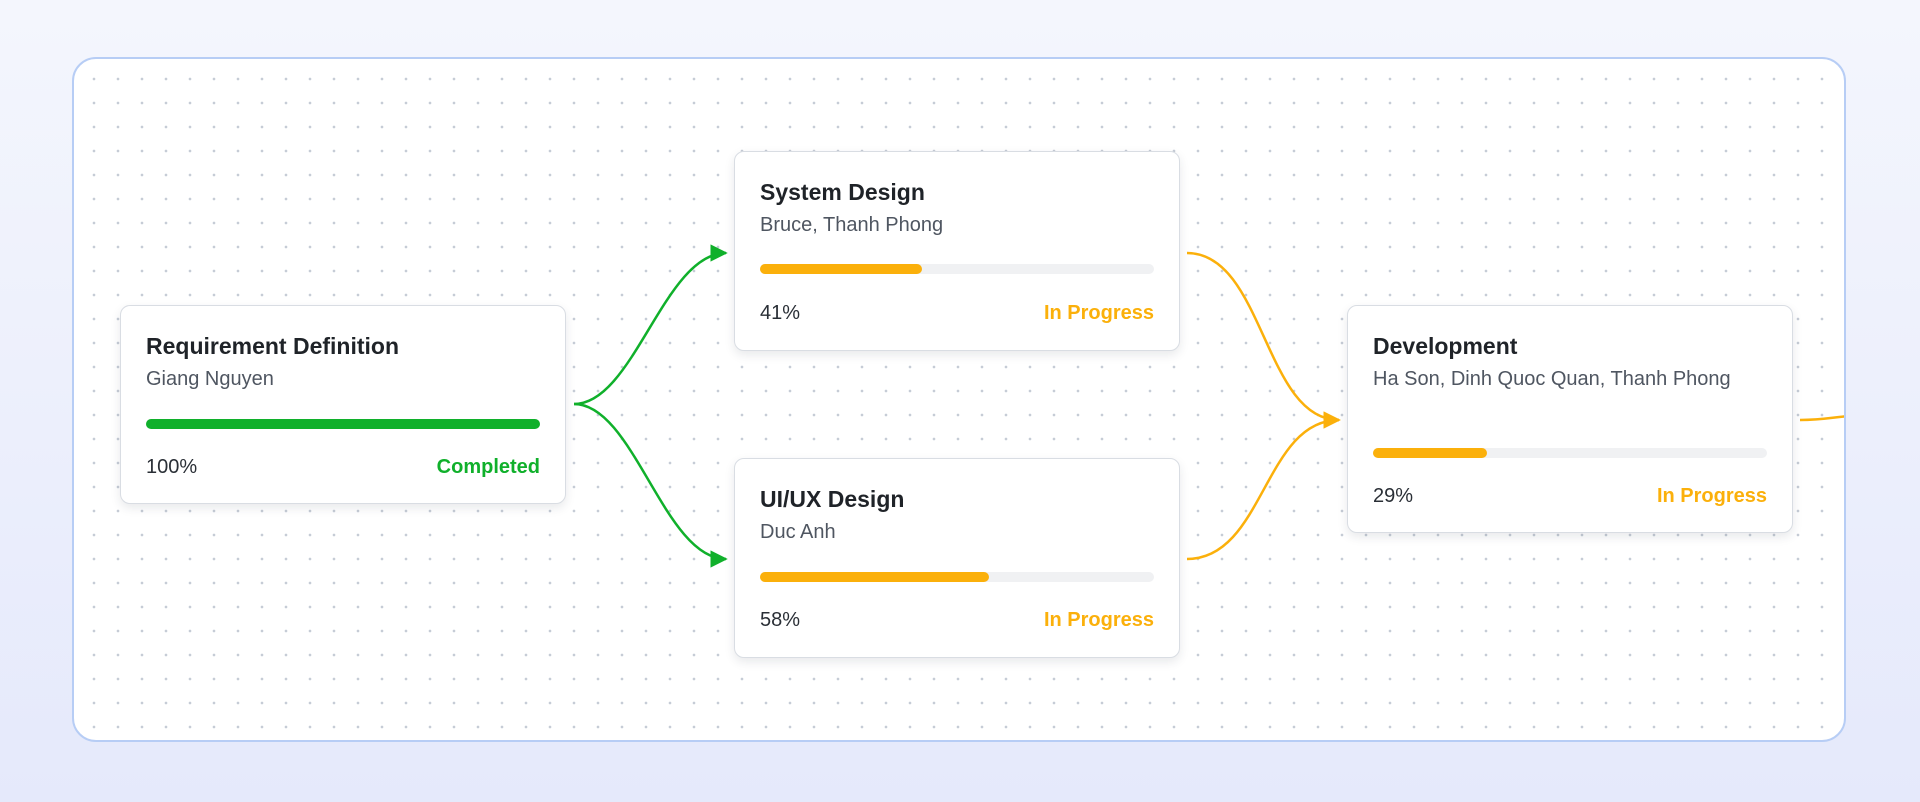 The width and height of the screenshot is (1920, 802). I want to click on progress-percent: 29%, so click(1393, 496).